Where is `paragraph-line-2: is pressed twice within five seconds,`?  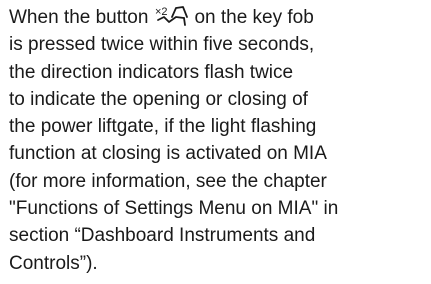
paragraph-line-2: is pressed twice within five seconds, is located at coordinates (162, 45).